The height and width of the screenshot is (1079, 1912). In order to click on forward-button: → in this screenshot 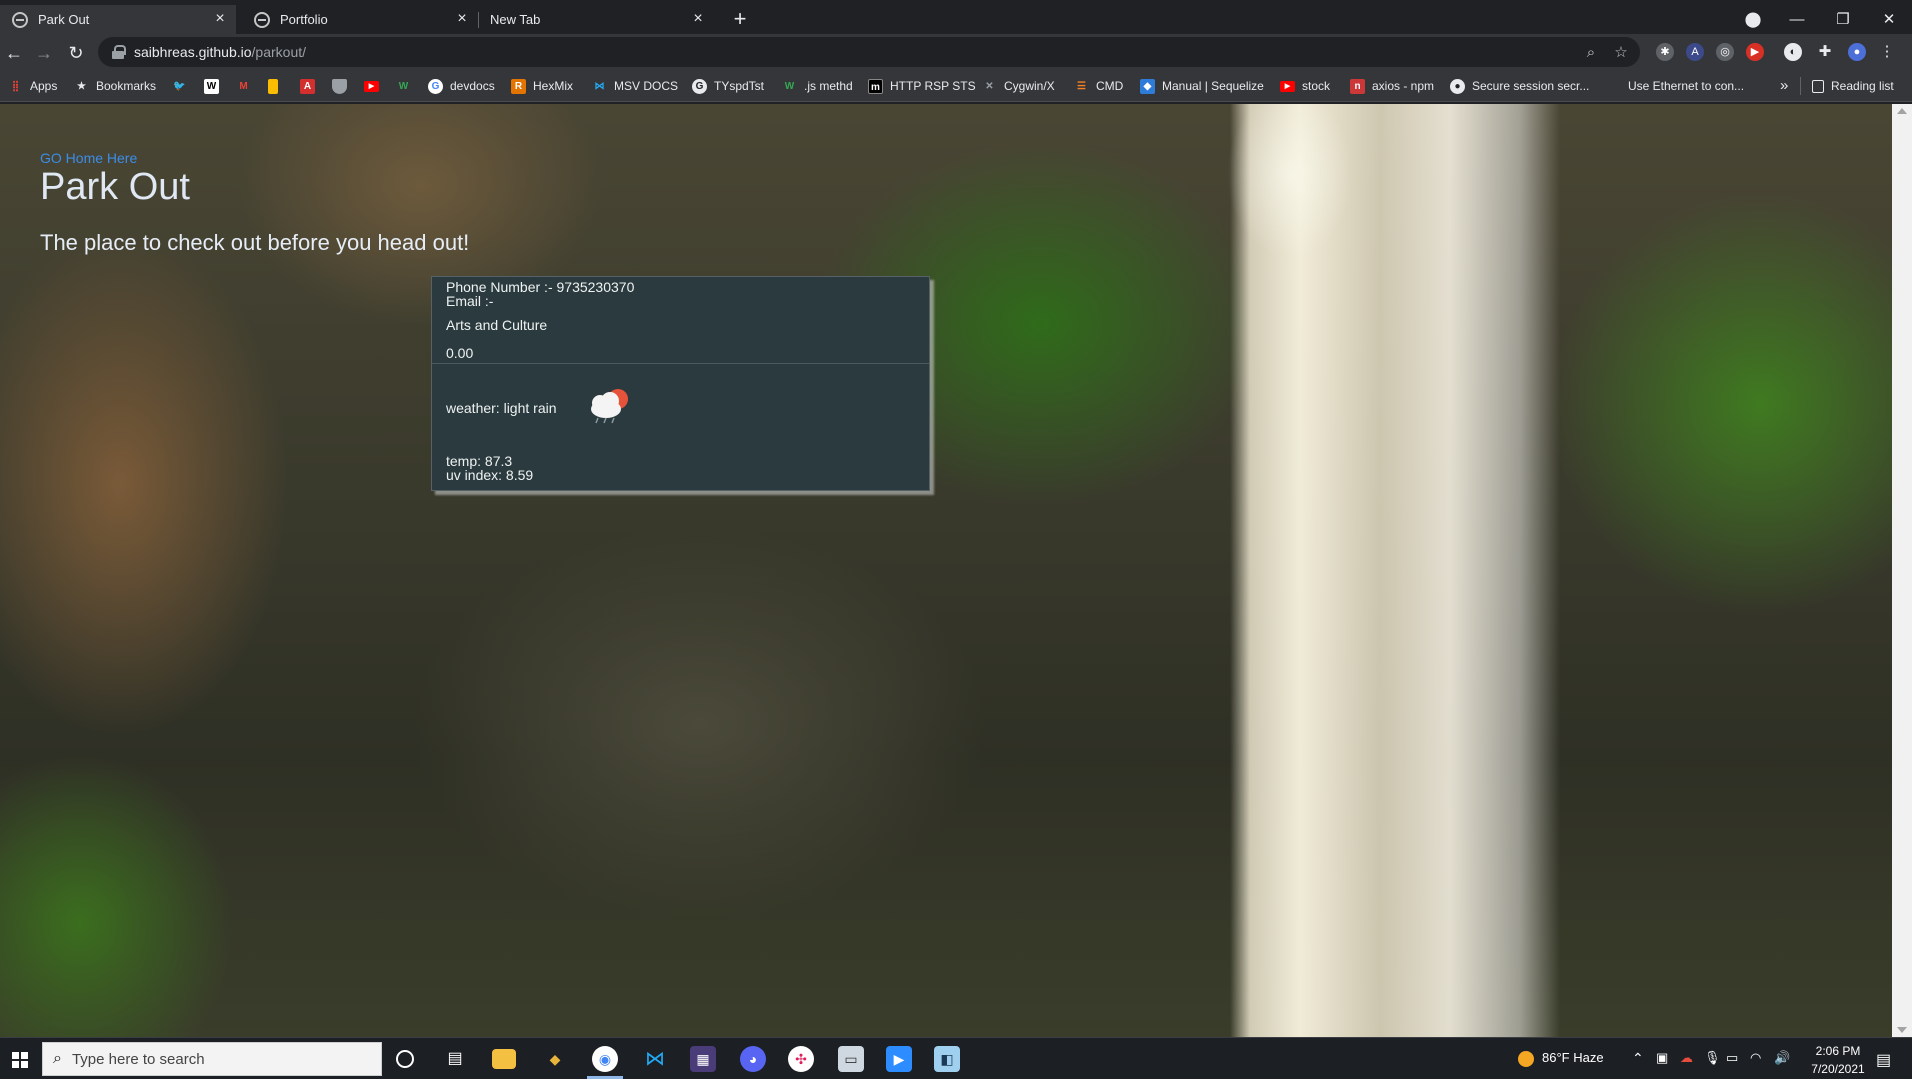, I will do `click(44, 53)`.